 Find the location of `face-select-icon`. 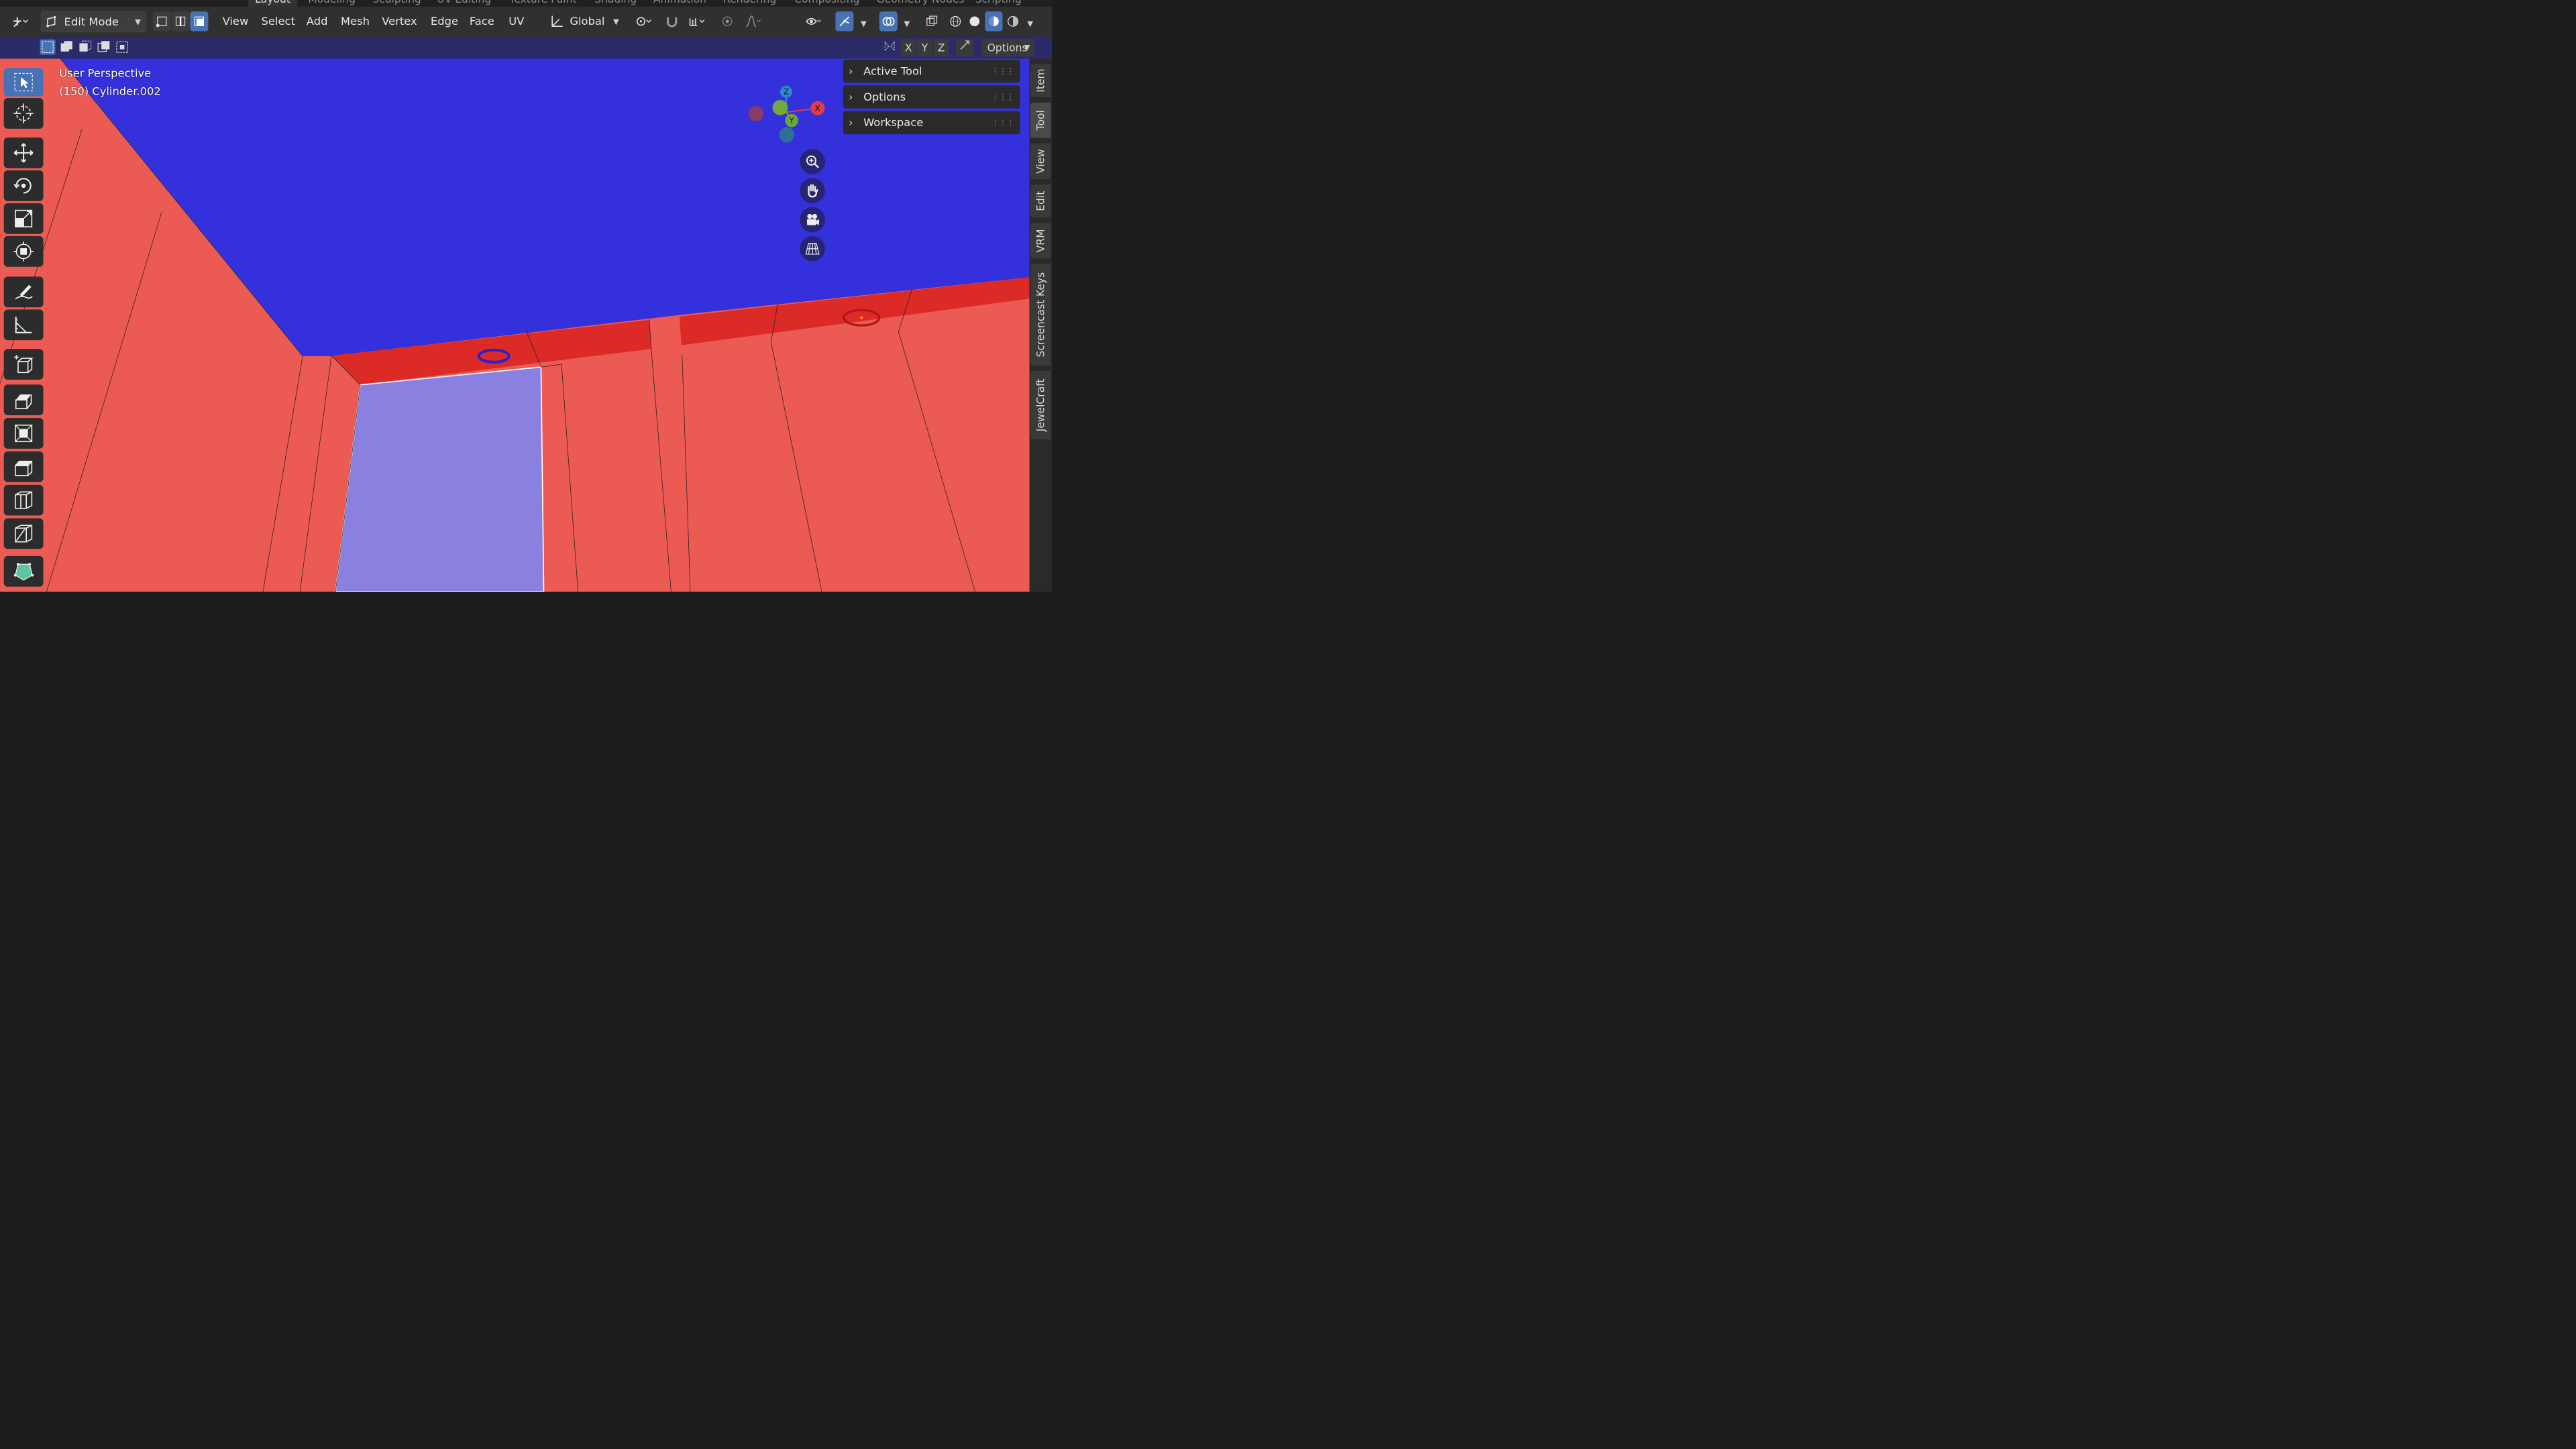

face-select-icon is located at coordinates (199, 21).